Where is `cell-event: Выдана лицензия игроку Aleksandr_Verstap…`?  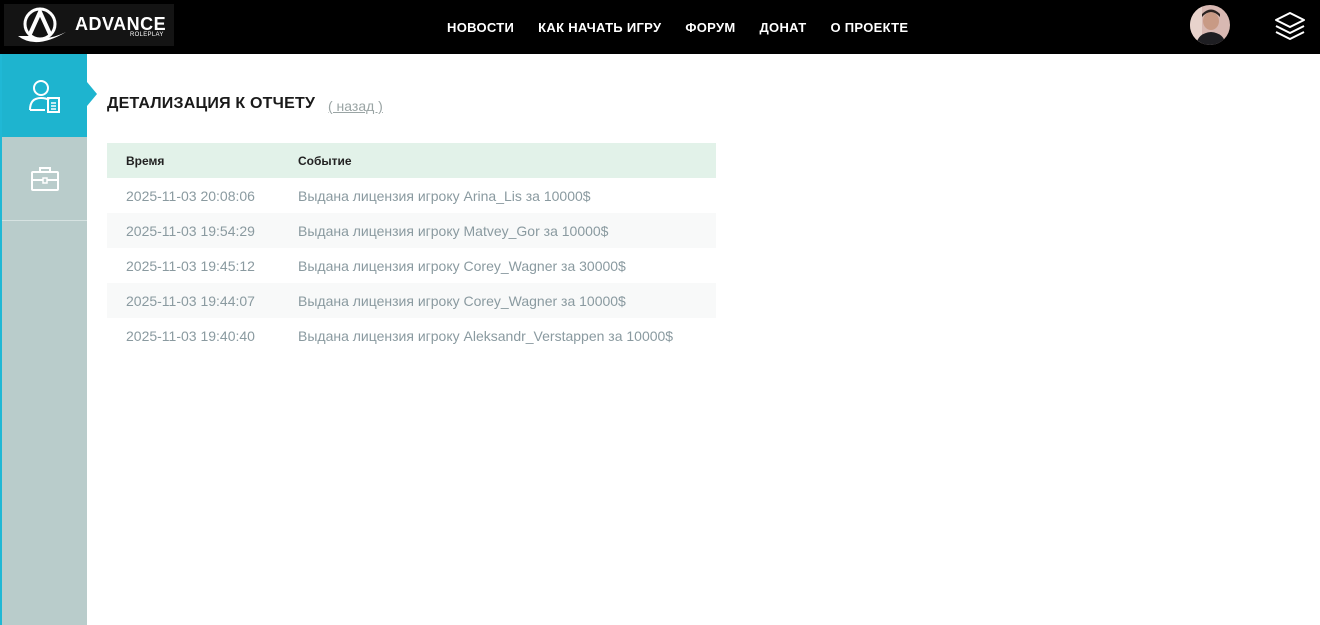
cell-event: Выдана лицензия игроку Aleksandr_Verstap… is located at coordinates (486, 335).